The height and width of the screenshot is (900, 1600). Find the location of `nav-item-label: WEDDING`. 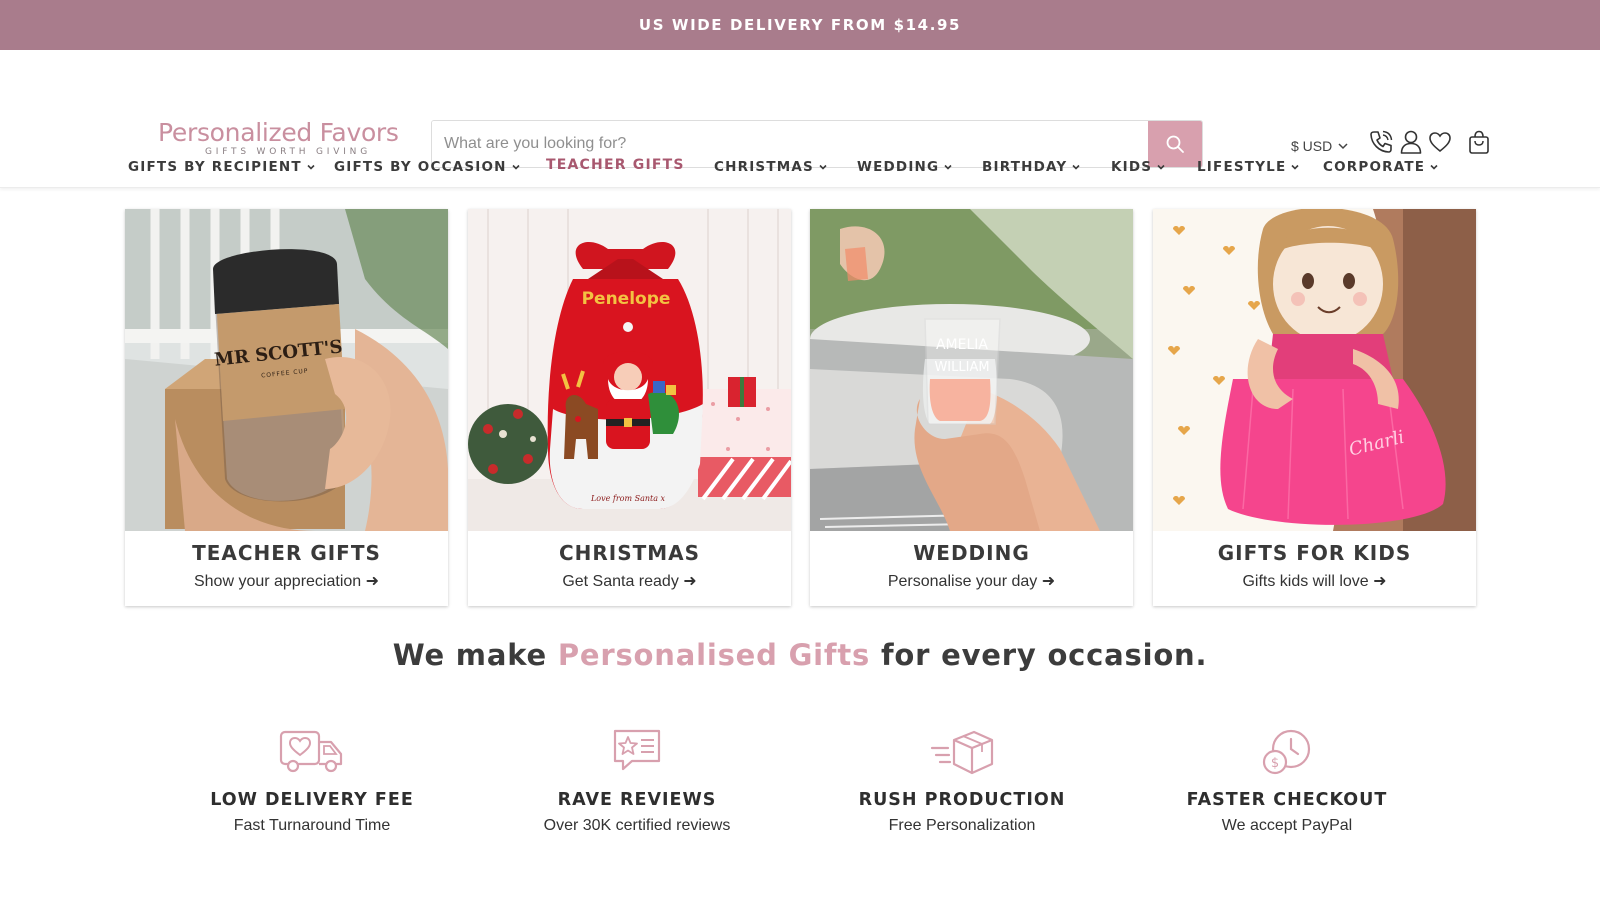

nav-item-label: WEDDING is located at coordinates (898, 167).